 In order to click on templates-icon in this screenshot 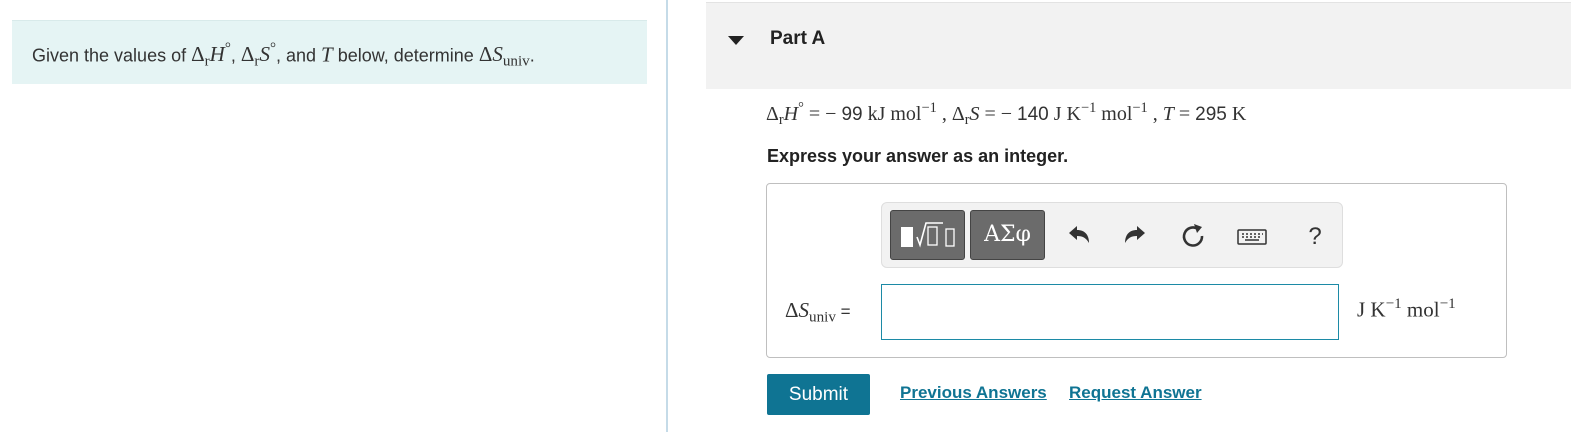, I will do `click(928, 235)`.